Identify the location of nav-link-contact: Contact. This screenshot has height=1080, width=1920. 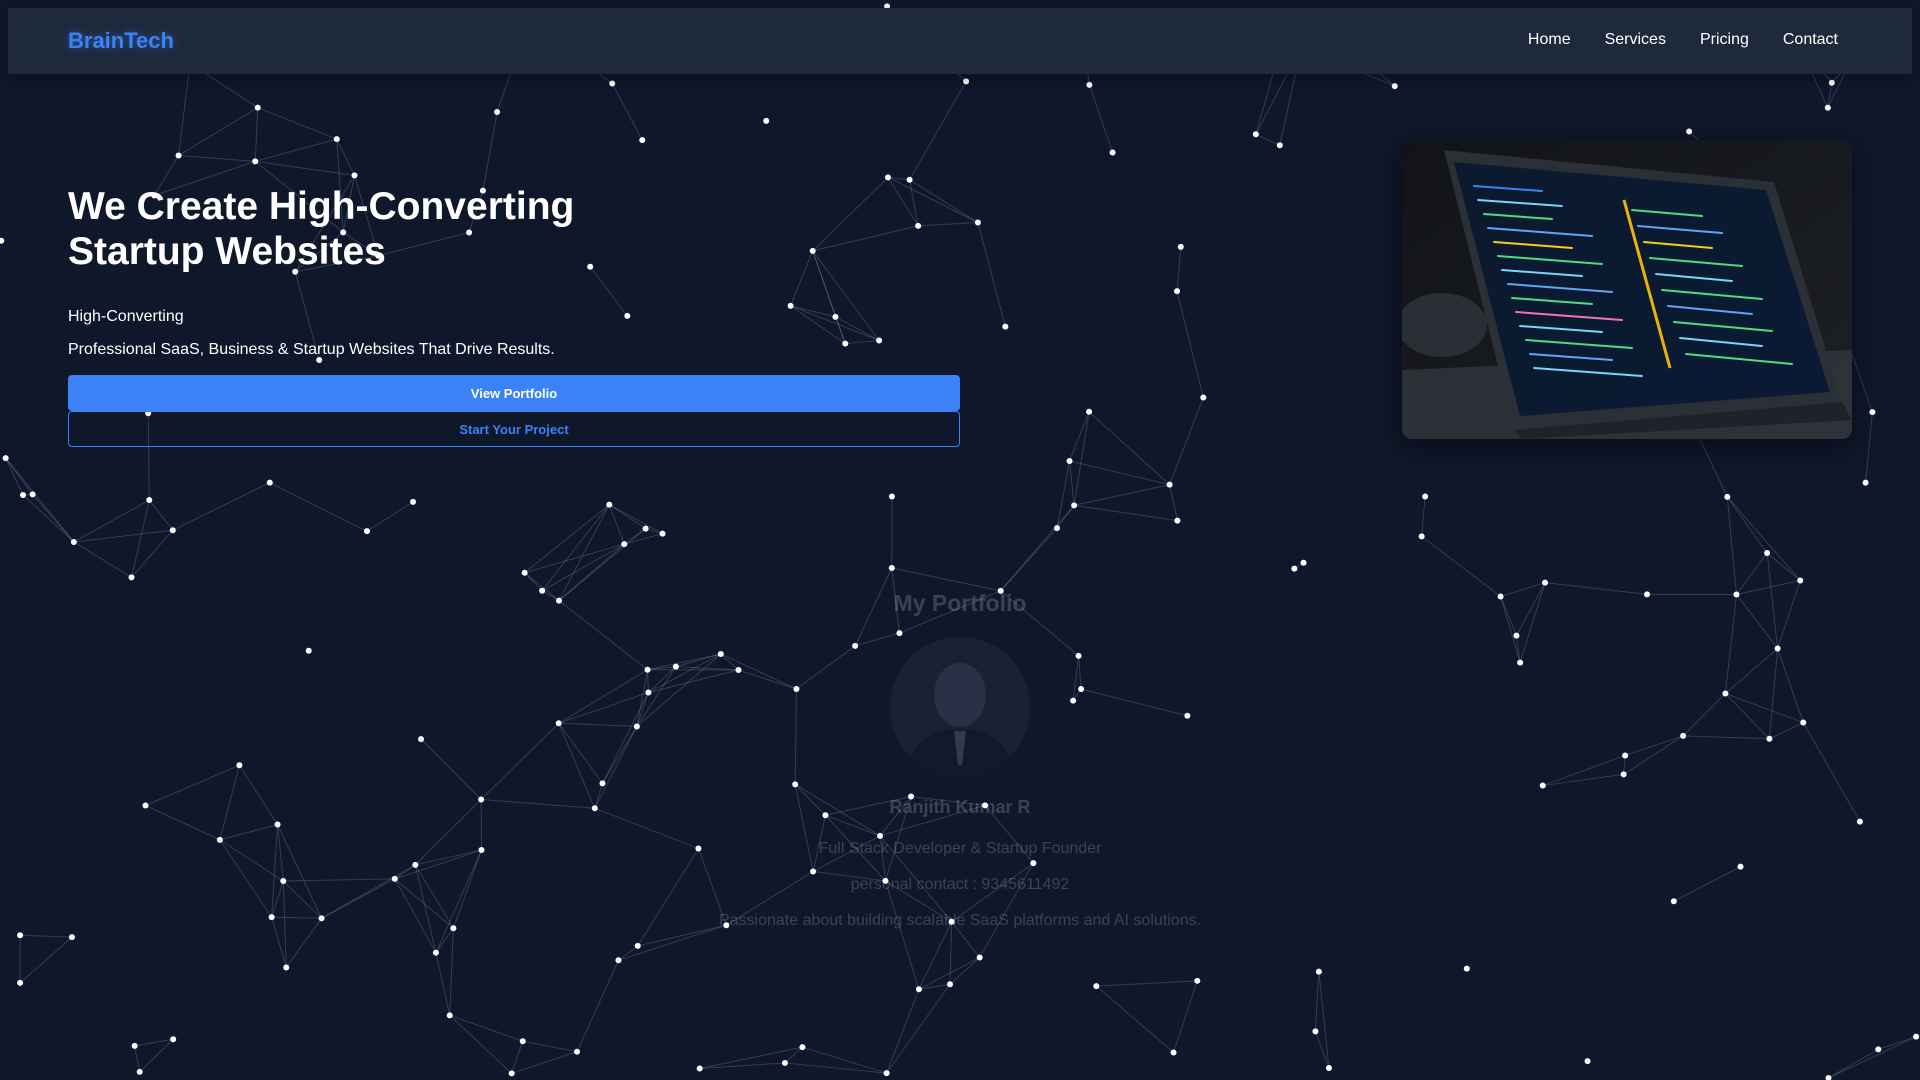
(1810, 40).